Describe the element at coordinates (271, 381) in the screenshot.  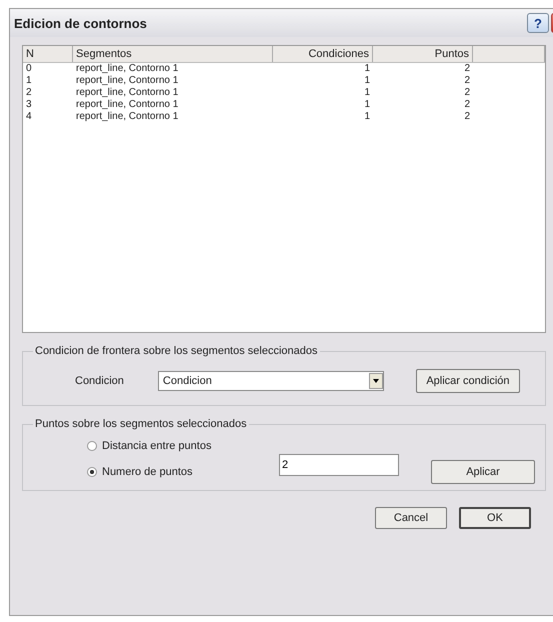
I see `condition-dropdown: Condicion` at that location.